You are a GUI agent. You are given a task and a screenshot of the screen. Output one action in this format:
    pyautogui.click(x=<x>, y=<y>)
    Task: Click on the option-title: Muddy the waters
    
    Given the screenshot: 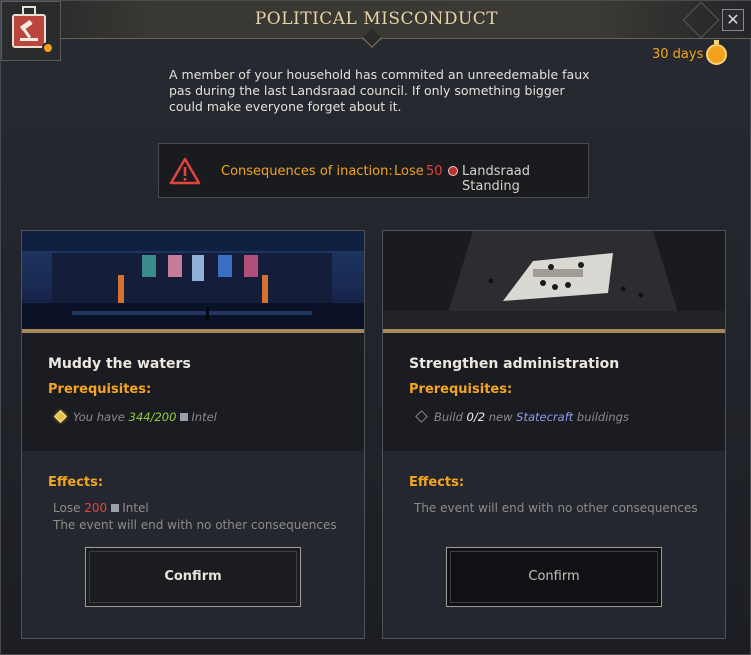 What is the action you would take?
    pyautogui.click(x=119, y=364)
    